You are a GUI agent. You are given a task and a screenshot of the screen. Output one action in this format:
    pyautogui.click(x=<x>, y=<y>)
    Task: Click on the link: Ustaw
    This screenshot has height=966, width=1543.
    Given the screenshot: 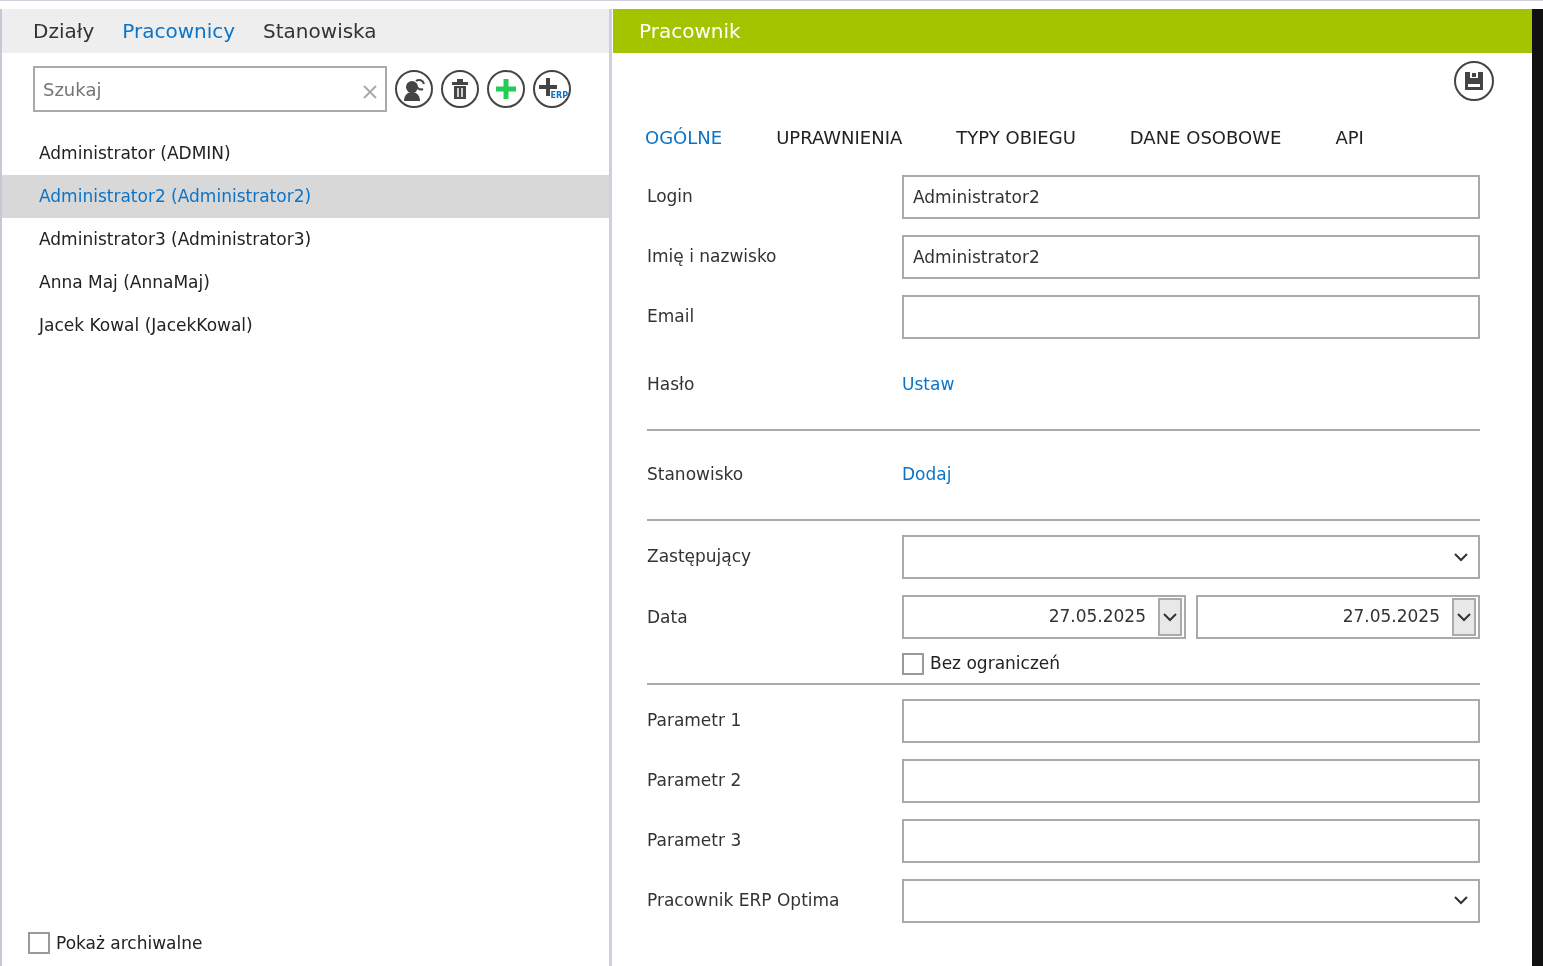 What is the action you would take?
    pyautogui.click(x=928, y=385)
    